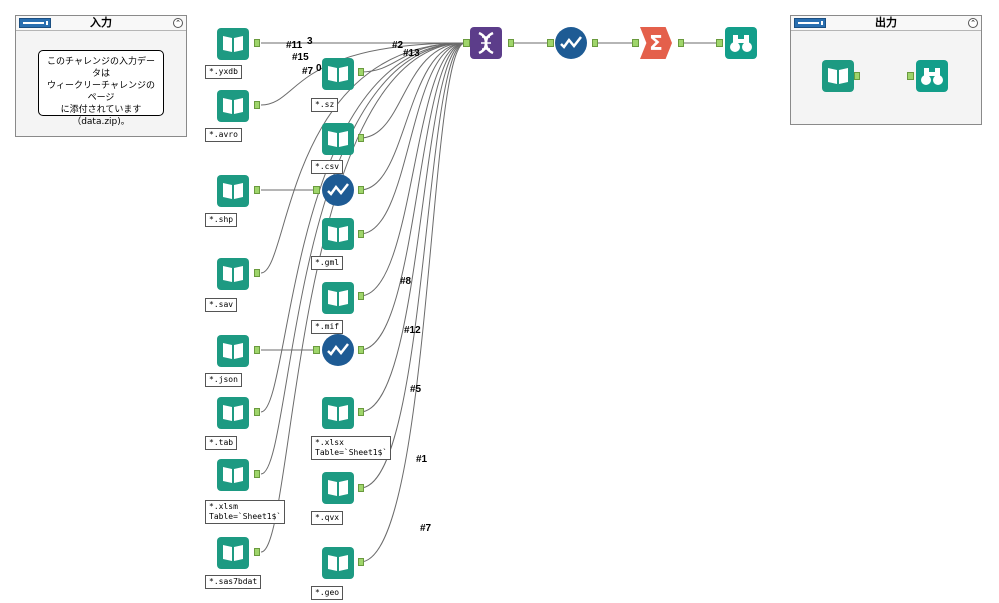 This screenshot has height=603, width=999. What do you see at coordinates (221, 220) in the screenshot?
I see `annotation-shp: *.shp` at bounding box center [221, 220].